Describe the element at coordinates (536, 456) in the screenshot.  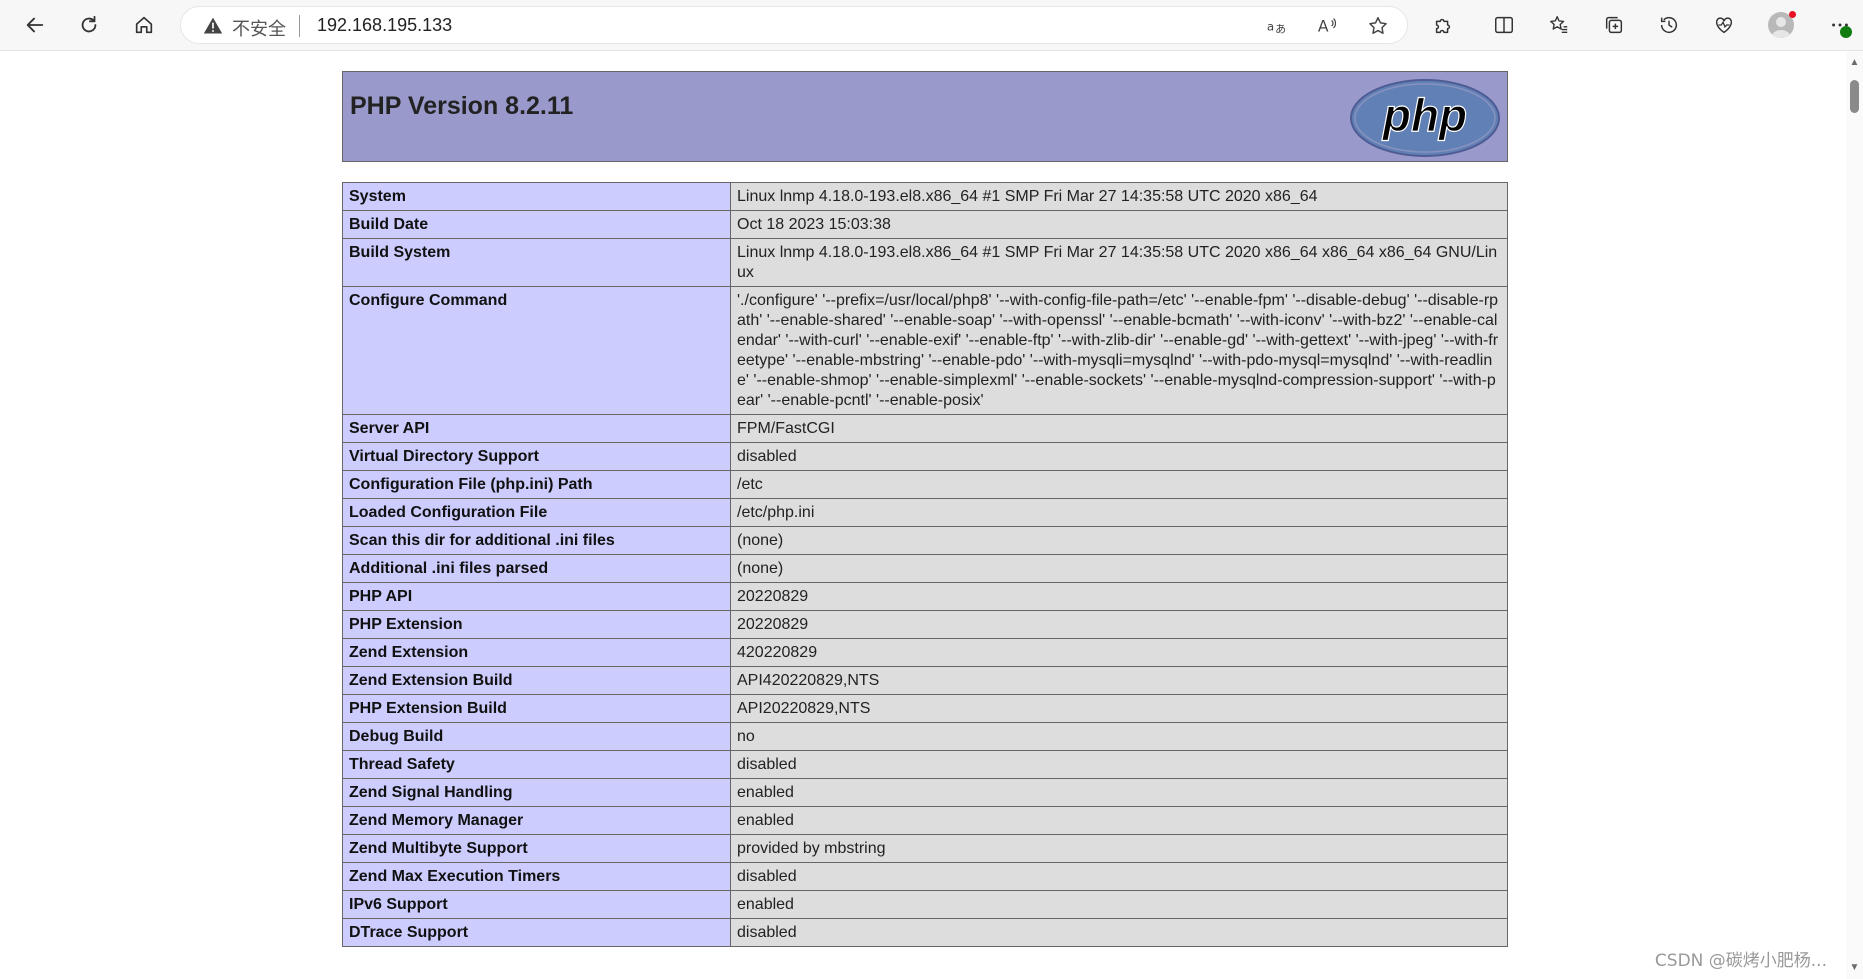
I see `row-key: Virtual Directory Support` at that location.